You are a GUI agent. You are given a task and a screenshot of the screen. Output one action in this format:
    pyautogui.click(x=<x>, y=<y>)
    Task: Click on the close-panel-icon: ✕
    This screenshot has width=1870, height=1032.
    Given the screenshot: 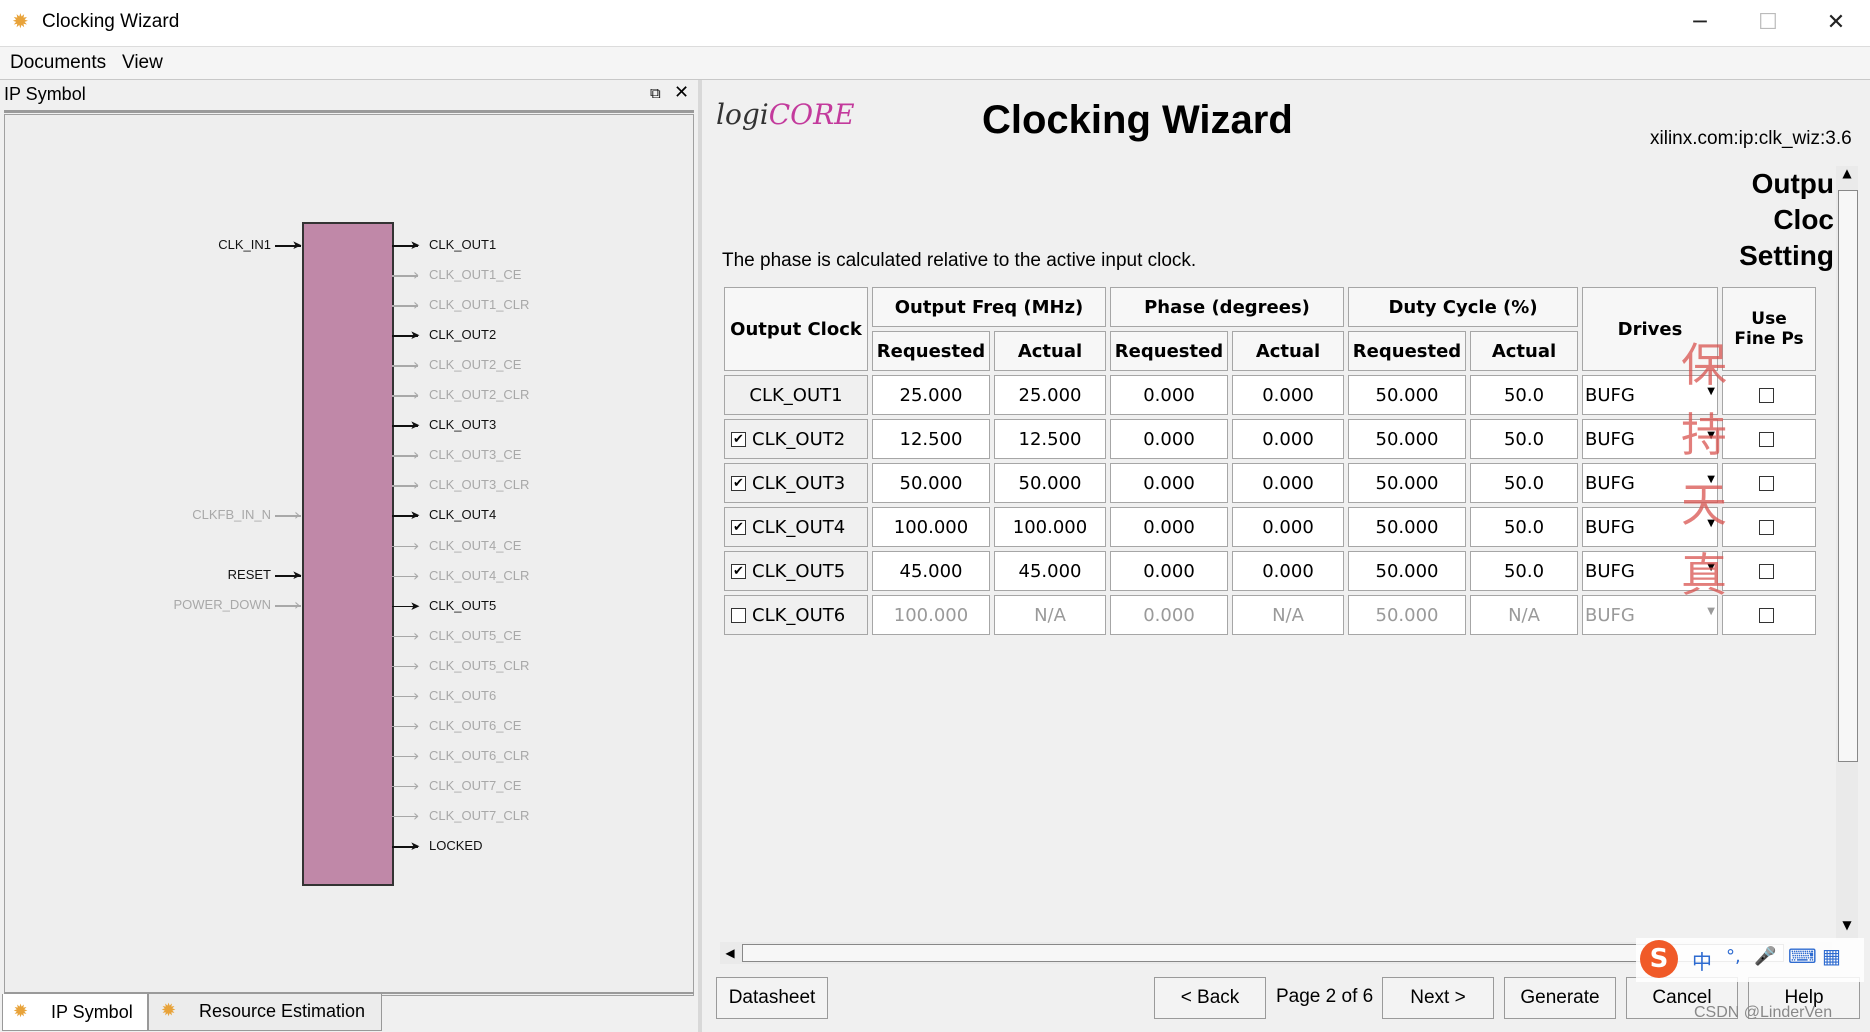 What is the action you would take?
    pyautogui.click(x=681, y=92)
    